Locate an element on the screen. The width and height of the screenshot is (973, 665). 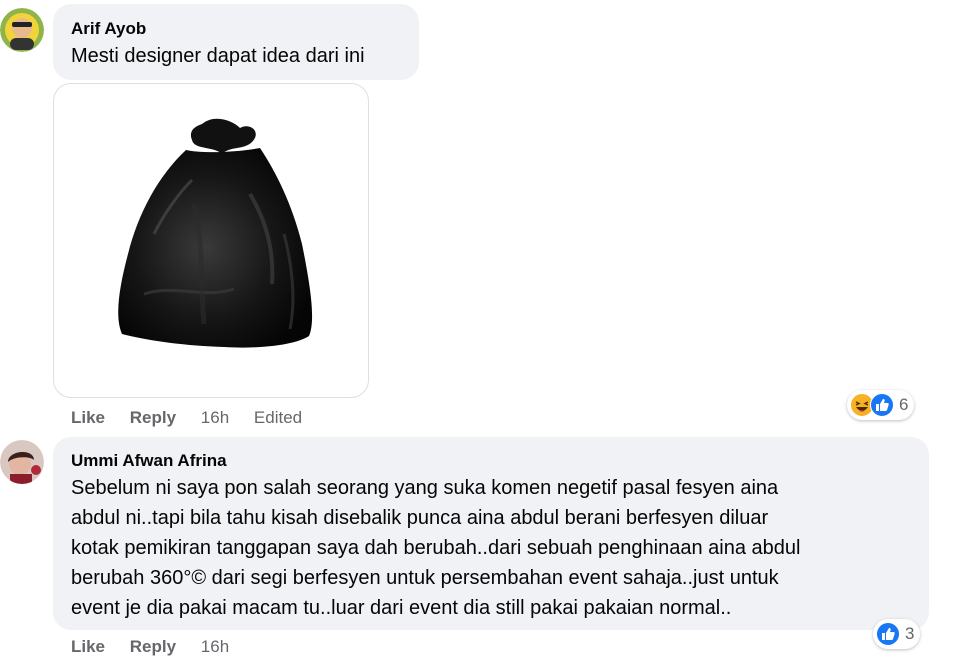
reaction-summary: 3 is located at coordinates (897, 634).